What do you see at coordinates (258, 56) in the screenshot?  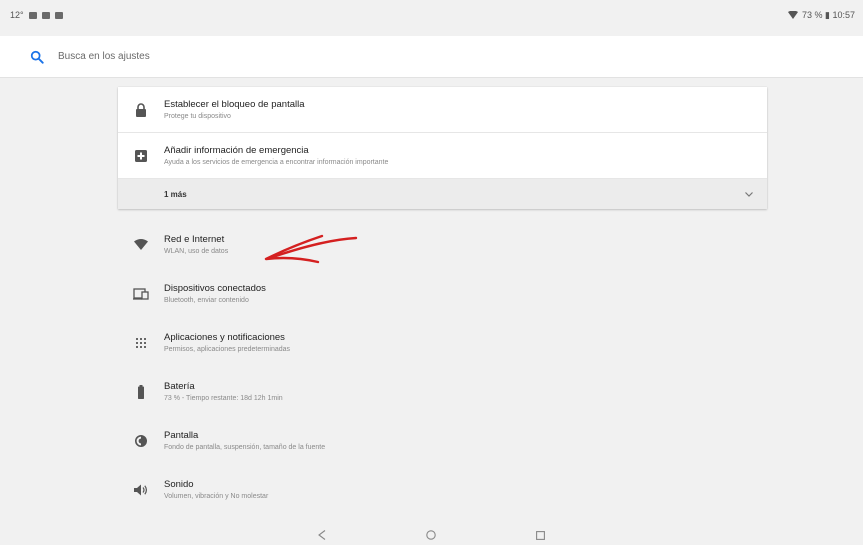 I see `search-input` at bounding box center [258, 56].